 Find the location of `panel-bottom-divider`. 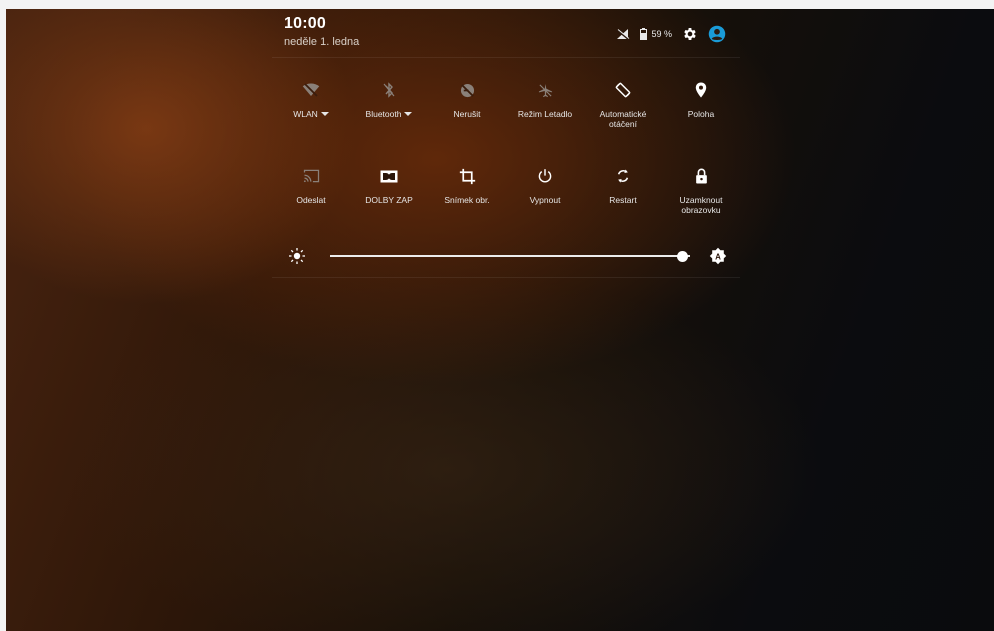

panel-bottom-divider is located at coordinates (506, 277).